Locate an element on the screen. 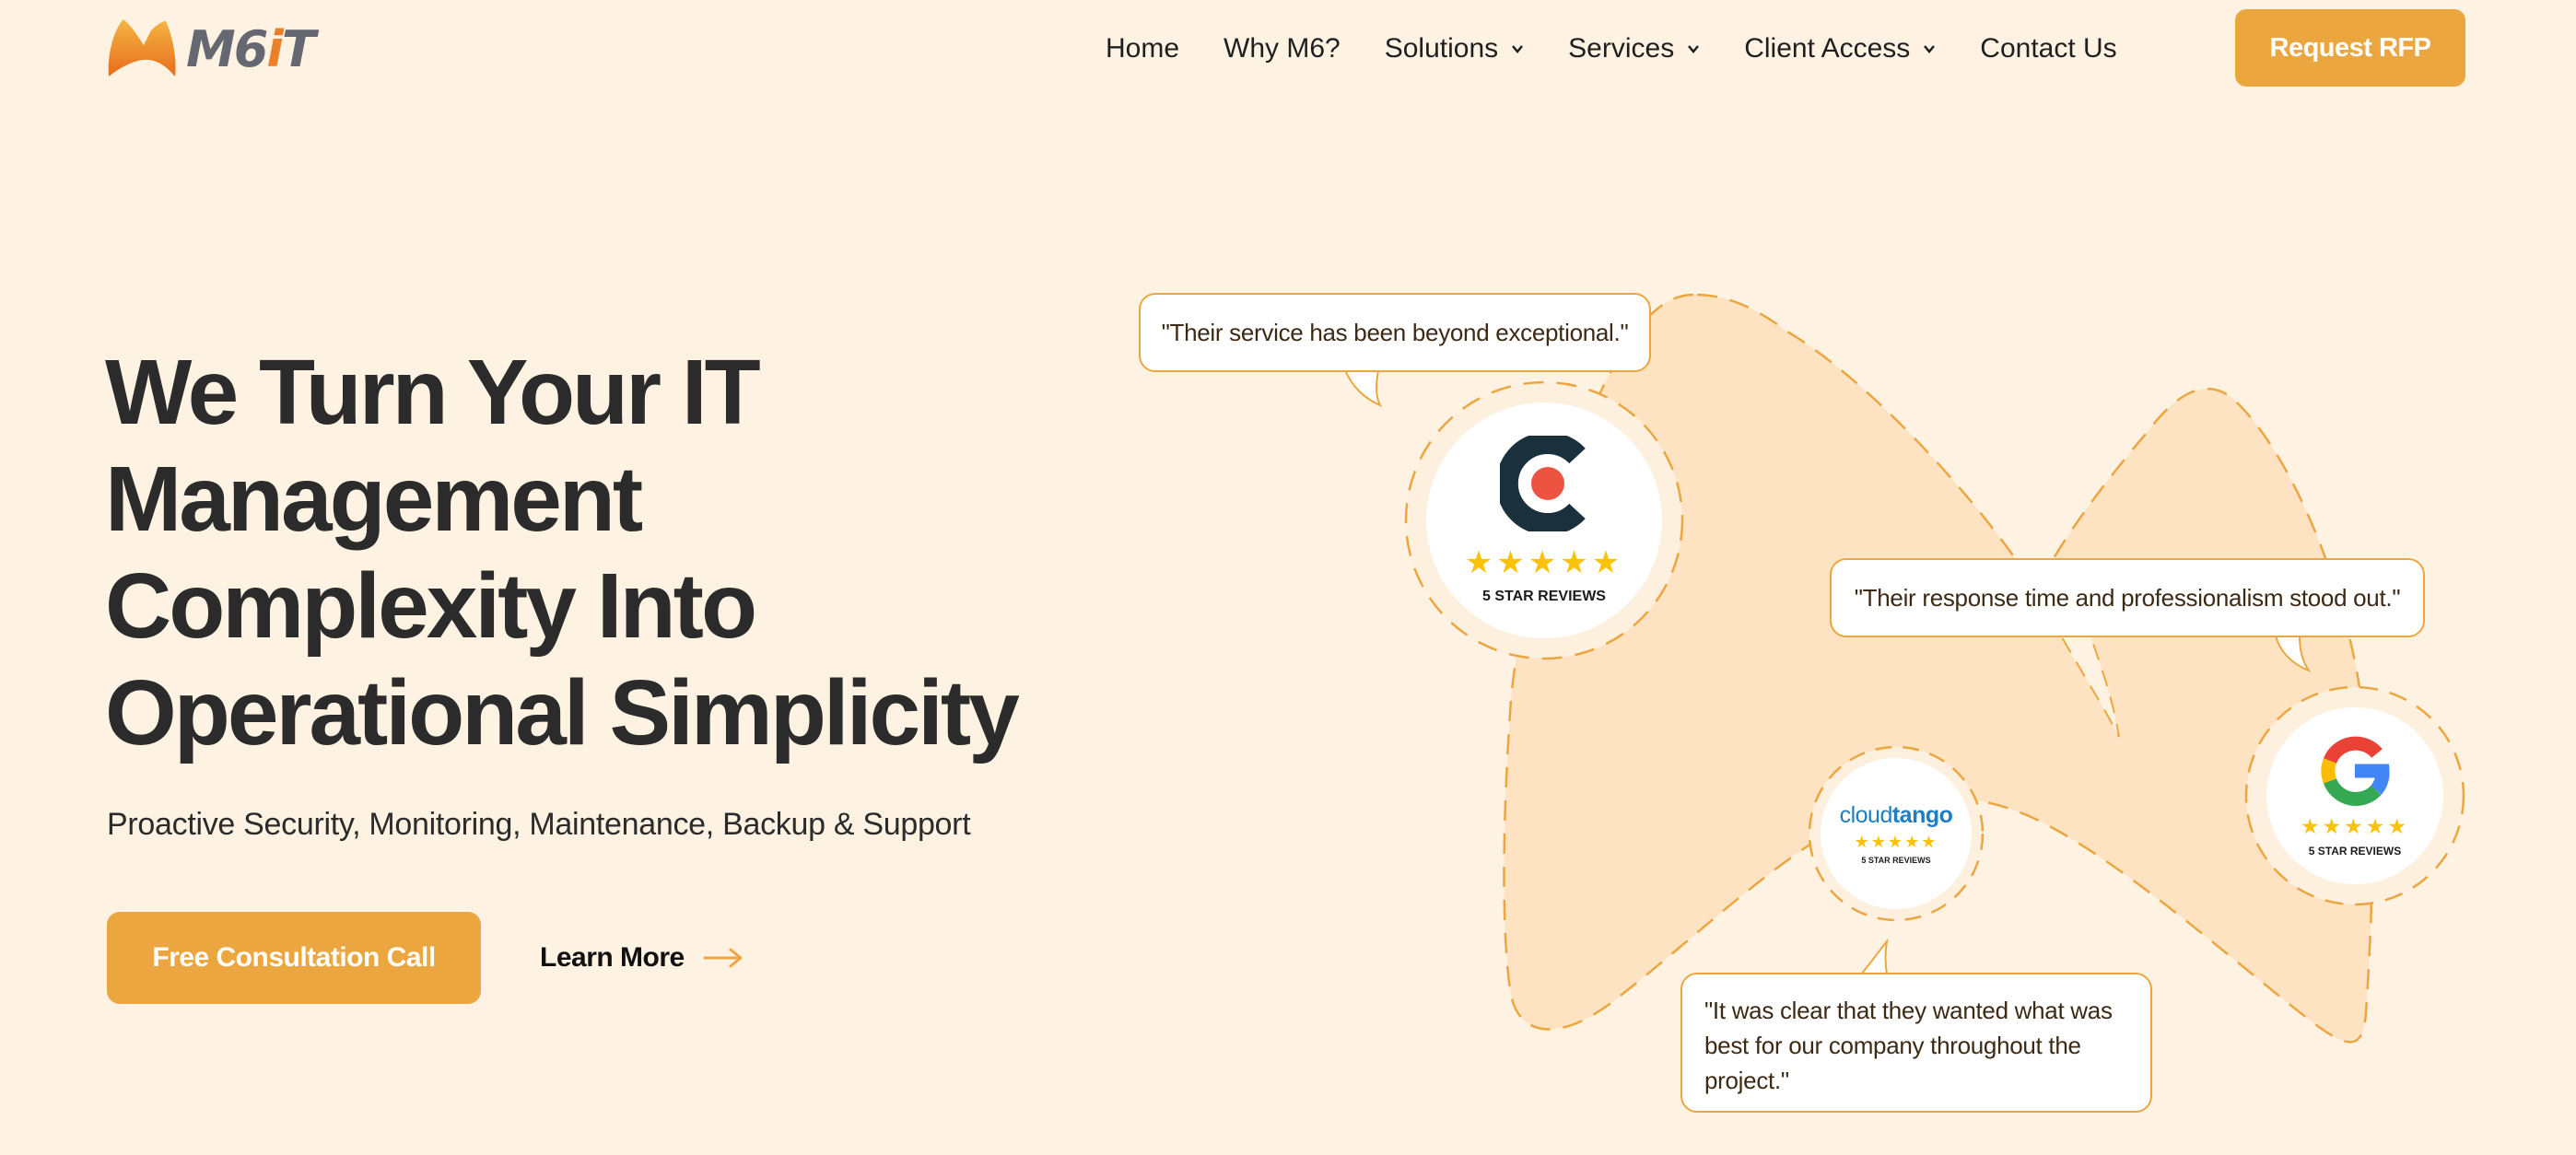 This screenshot has height=1155, width=2576. nav-home: Home is located at coordinates (1142, 48).